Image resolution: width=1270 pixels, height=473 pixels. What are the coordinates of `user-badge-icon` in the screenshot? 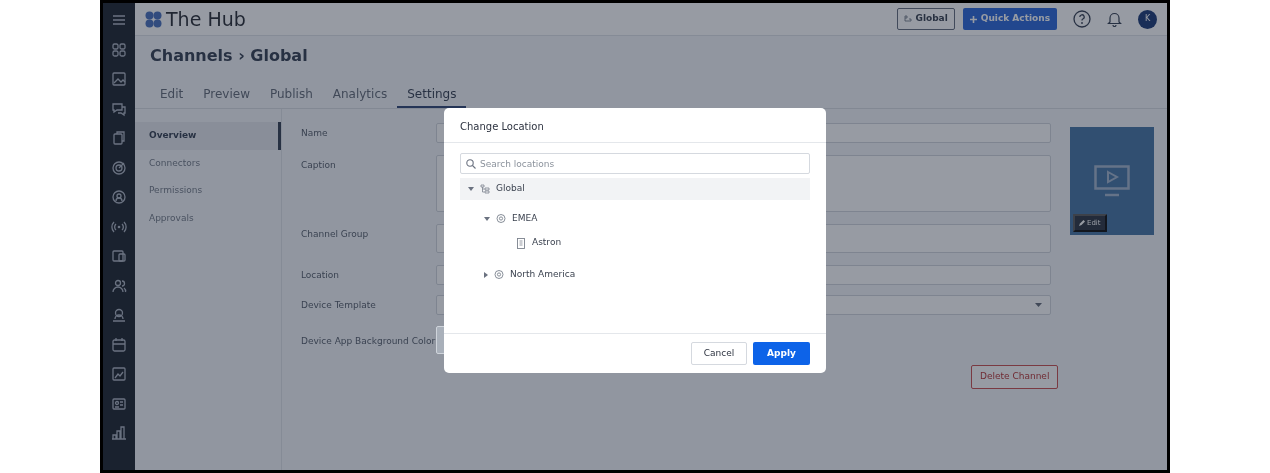 It's located at (119, 197).